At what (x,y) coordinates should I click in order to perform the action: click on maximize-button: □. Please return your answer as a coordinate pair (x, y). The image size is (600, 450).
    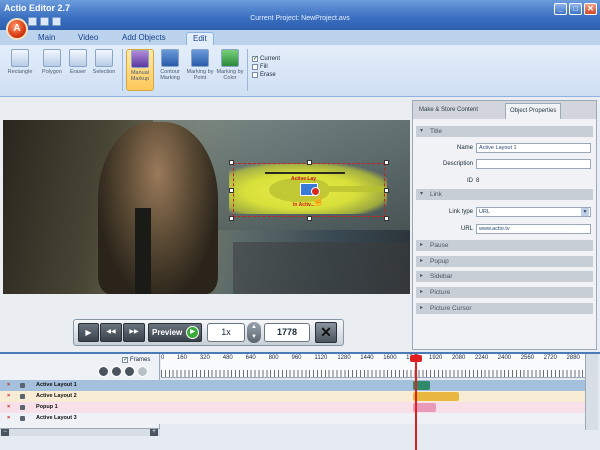
    Looking at the image, I should click on (575, 9).